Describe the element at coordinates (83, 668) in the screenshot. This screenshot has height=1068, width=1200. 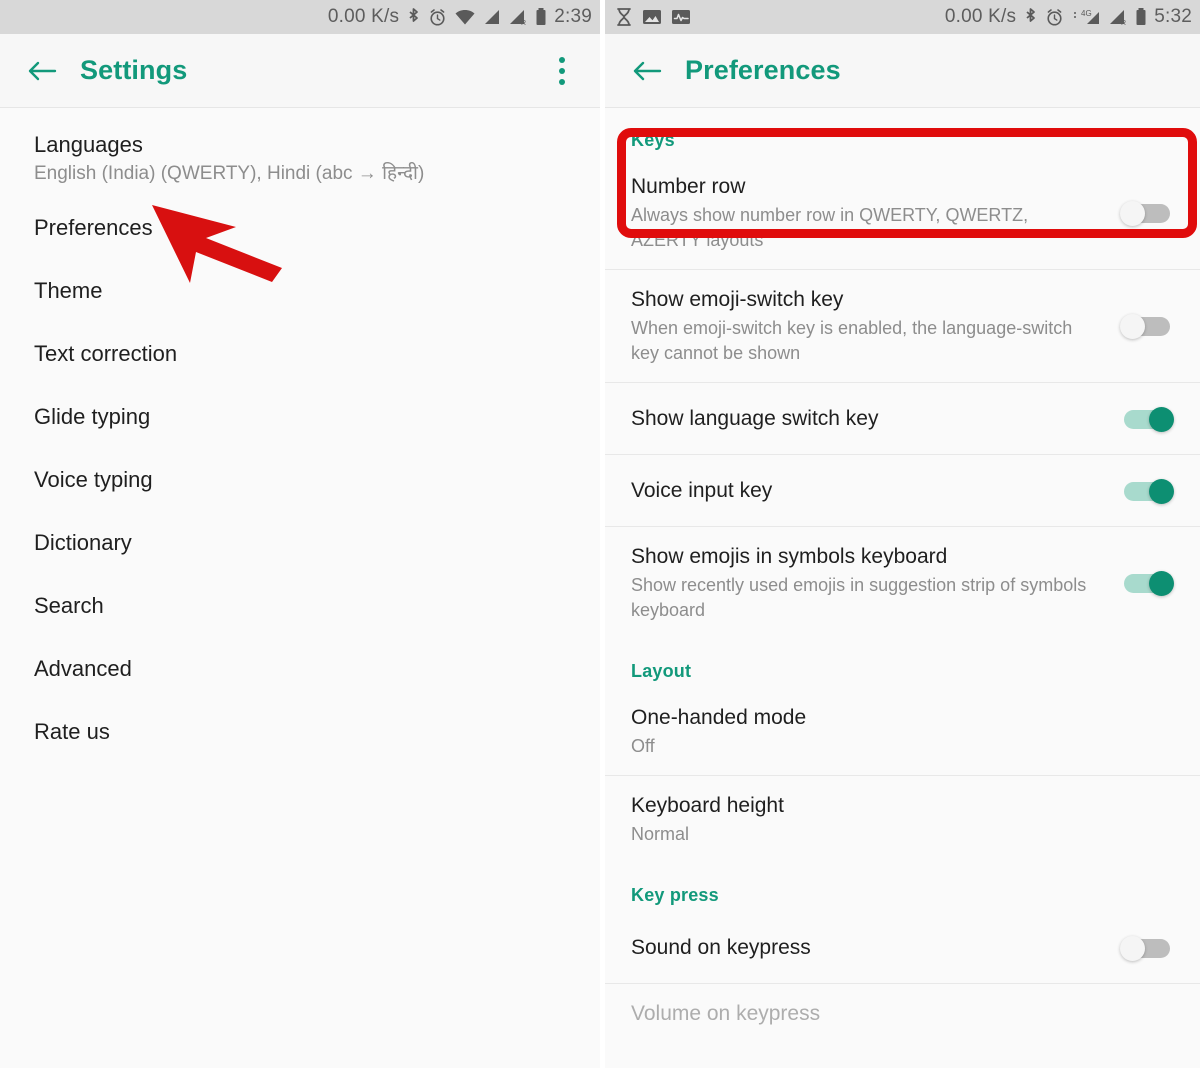
I see `list-item-title: Advanced` at that location.